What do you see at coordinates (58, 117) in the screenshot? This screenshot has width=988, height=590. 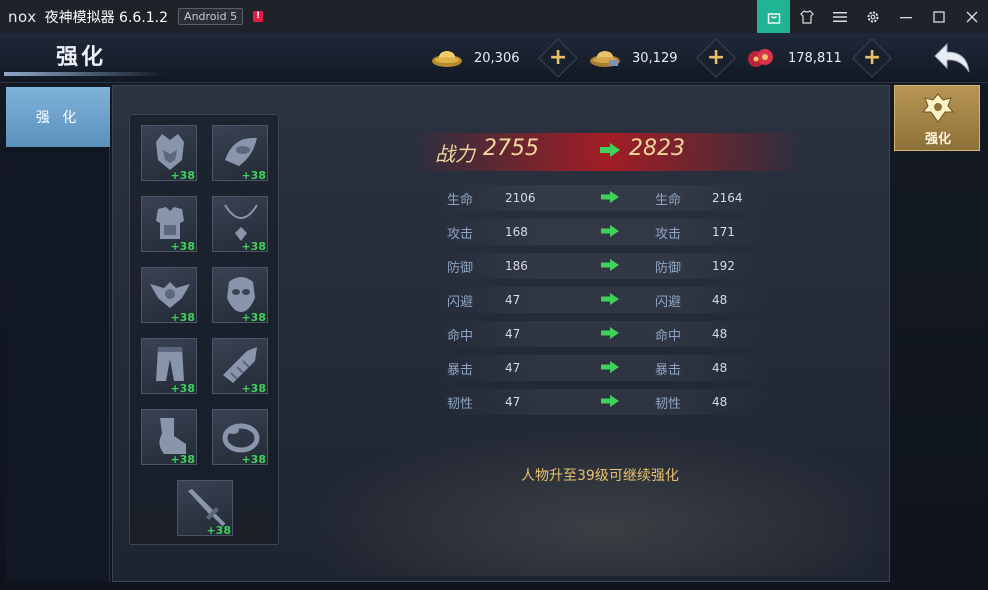 I see `tab-strengthen: 强 化` at bounding box center [58, 117].